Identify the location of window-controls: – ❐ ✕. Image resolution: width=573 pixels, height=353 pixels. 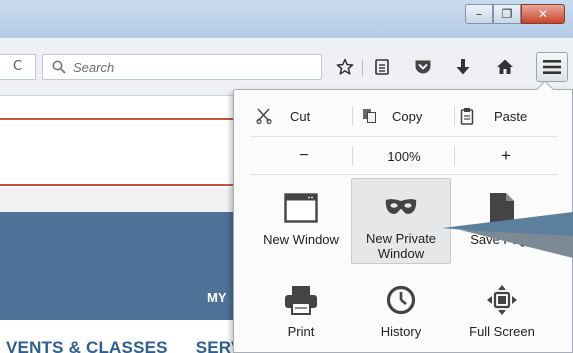
(515, 14).